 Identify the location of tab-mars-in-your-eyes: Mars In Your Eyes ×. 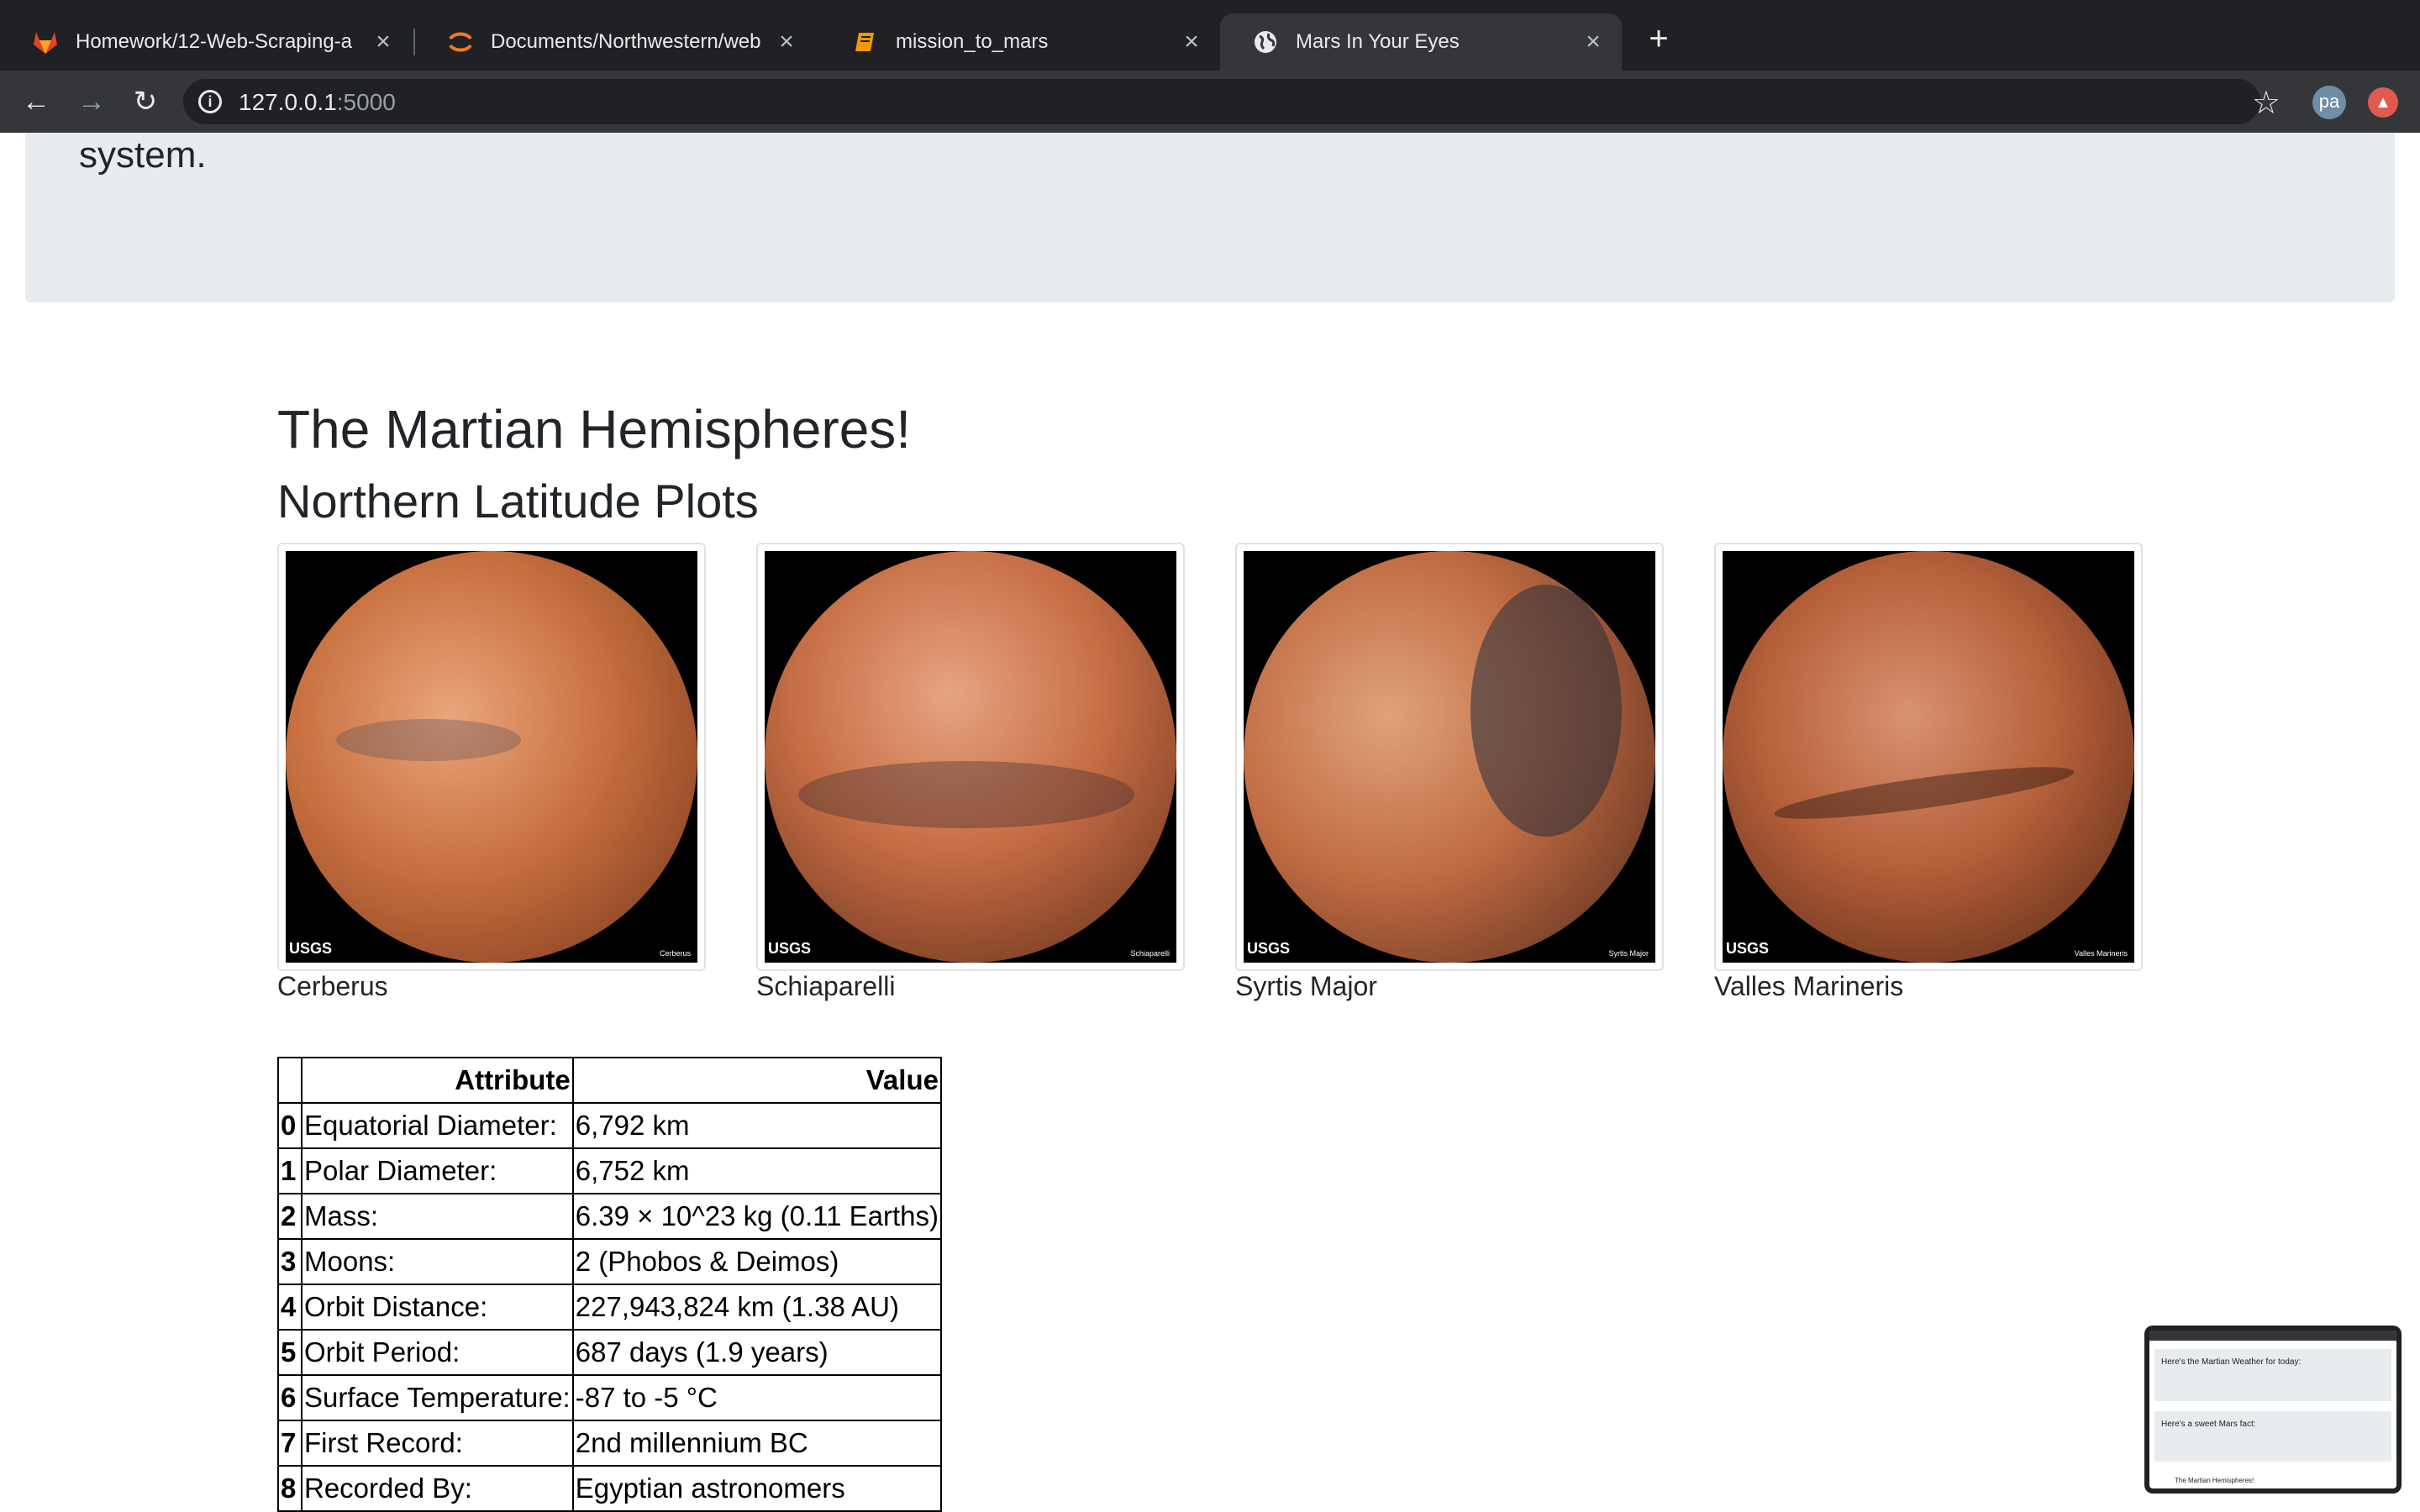
(1421, 42).